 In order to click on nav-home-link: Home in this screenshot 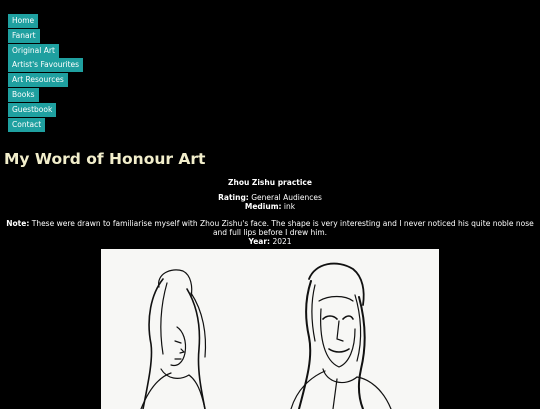, I will do `click(23, 21)`.